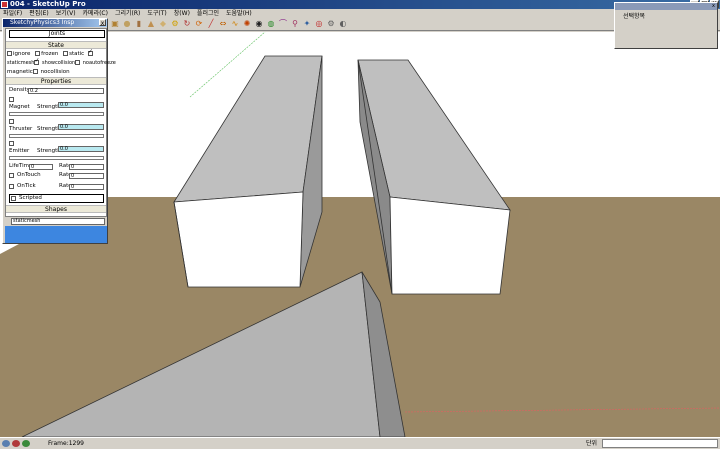  What do you see at coordinates (36, 61) in the screenshot?
I see `staticmesh-checkbox` at bounding box center [36, 61].